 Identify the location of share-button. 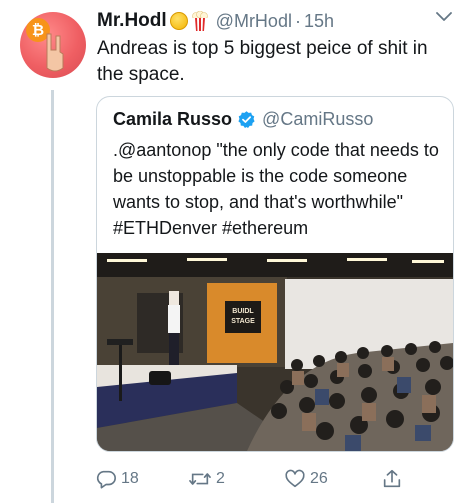
(394, 479).